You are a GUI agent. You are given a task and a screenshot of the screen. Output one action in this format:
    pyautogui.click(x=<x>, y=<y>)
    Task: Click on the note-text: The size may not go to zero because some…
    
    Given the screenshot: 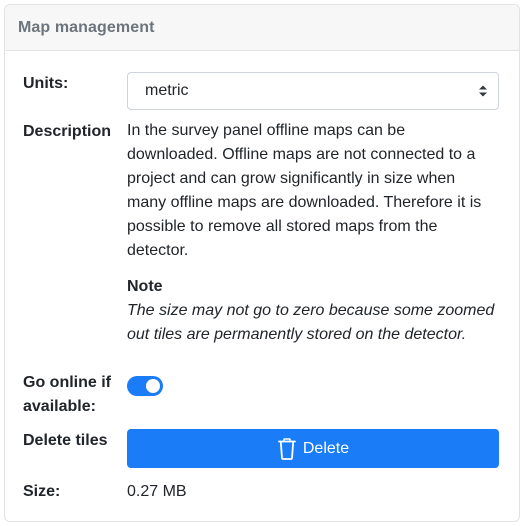 What is the action you would take?
    pyautogui.click(x=311, y=322)
    